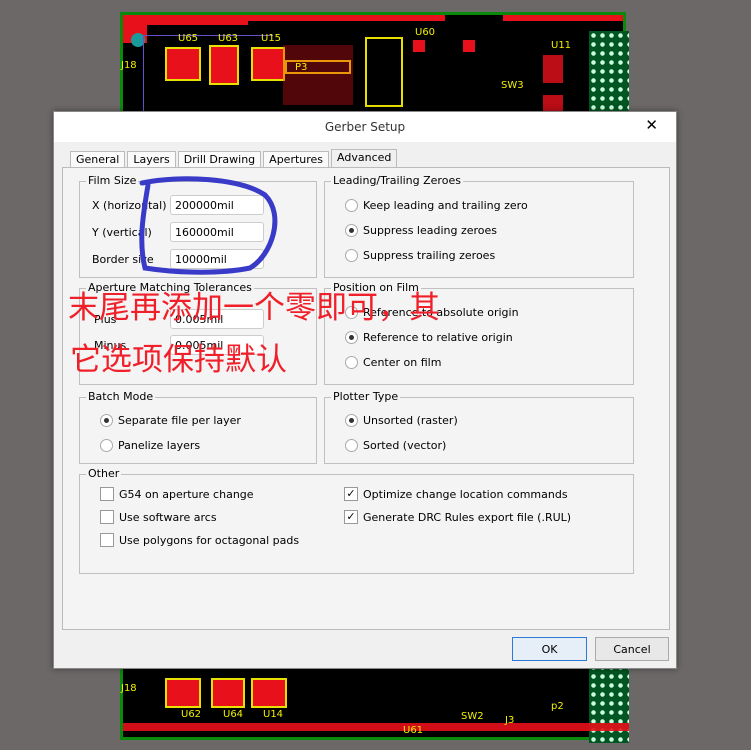  Describe the element at coordinates (254, 308) in the screenshot. I see `annotation-text-line1: 末尾再添加一个零即可，其` at that location.